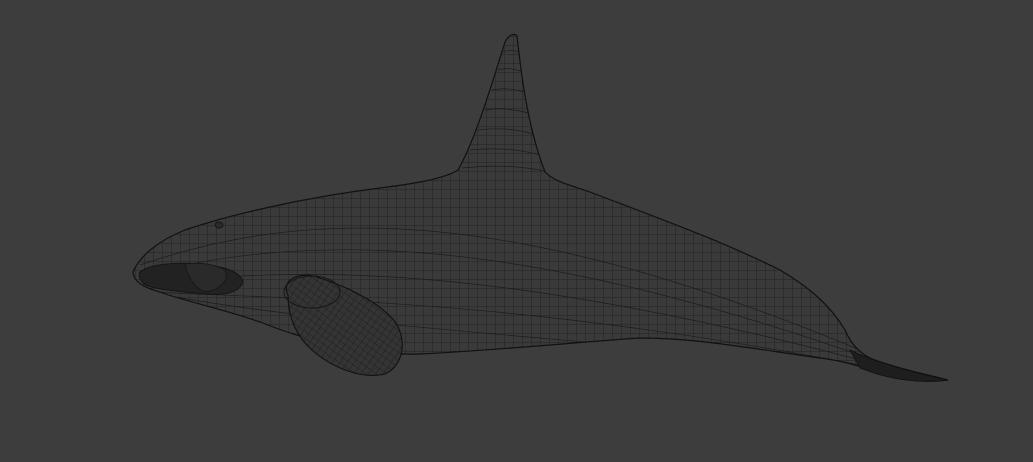 The width and height of the screenshot is (1033, 462). Describe the element at coordinates (219, 225) in the screenshot. I see `orca-eye` at that location.